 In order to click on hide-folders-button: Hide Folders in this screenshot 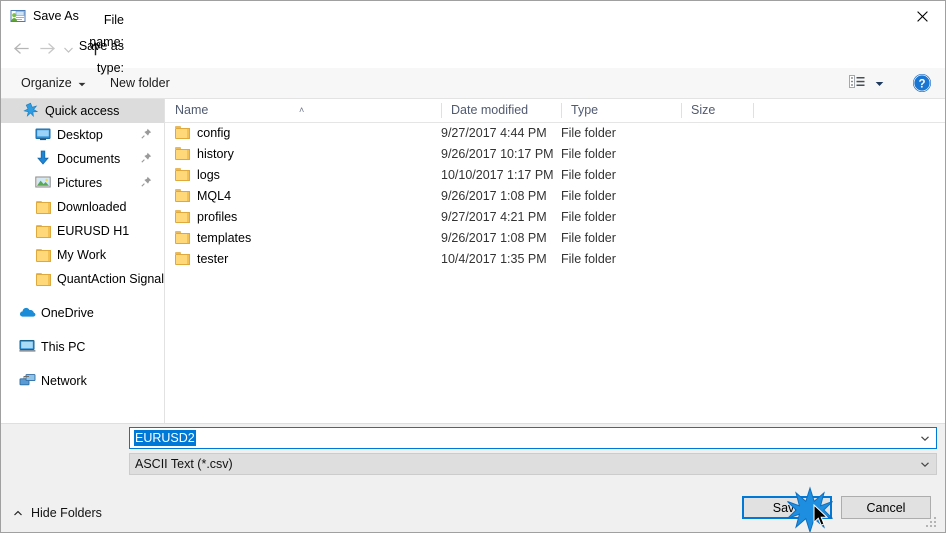, I will do `click(57, 513)`.